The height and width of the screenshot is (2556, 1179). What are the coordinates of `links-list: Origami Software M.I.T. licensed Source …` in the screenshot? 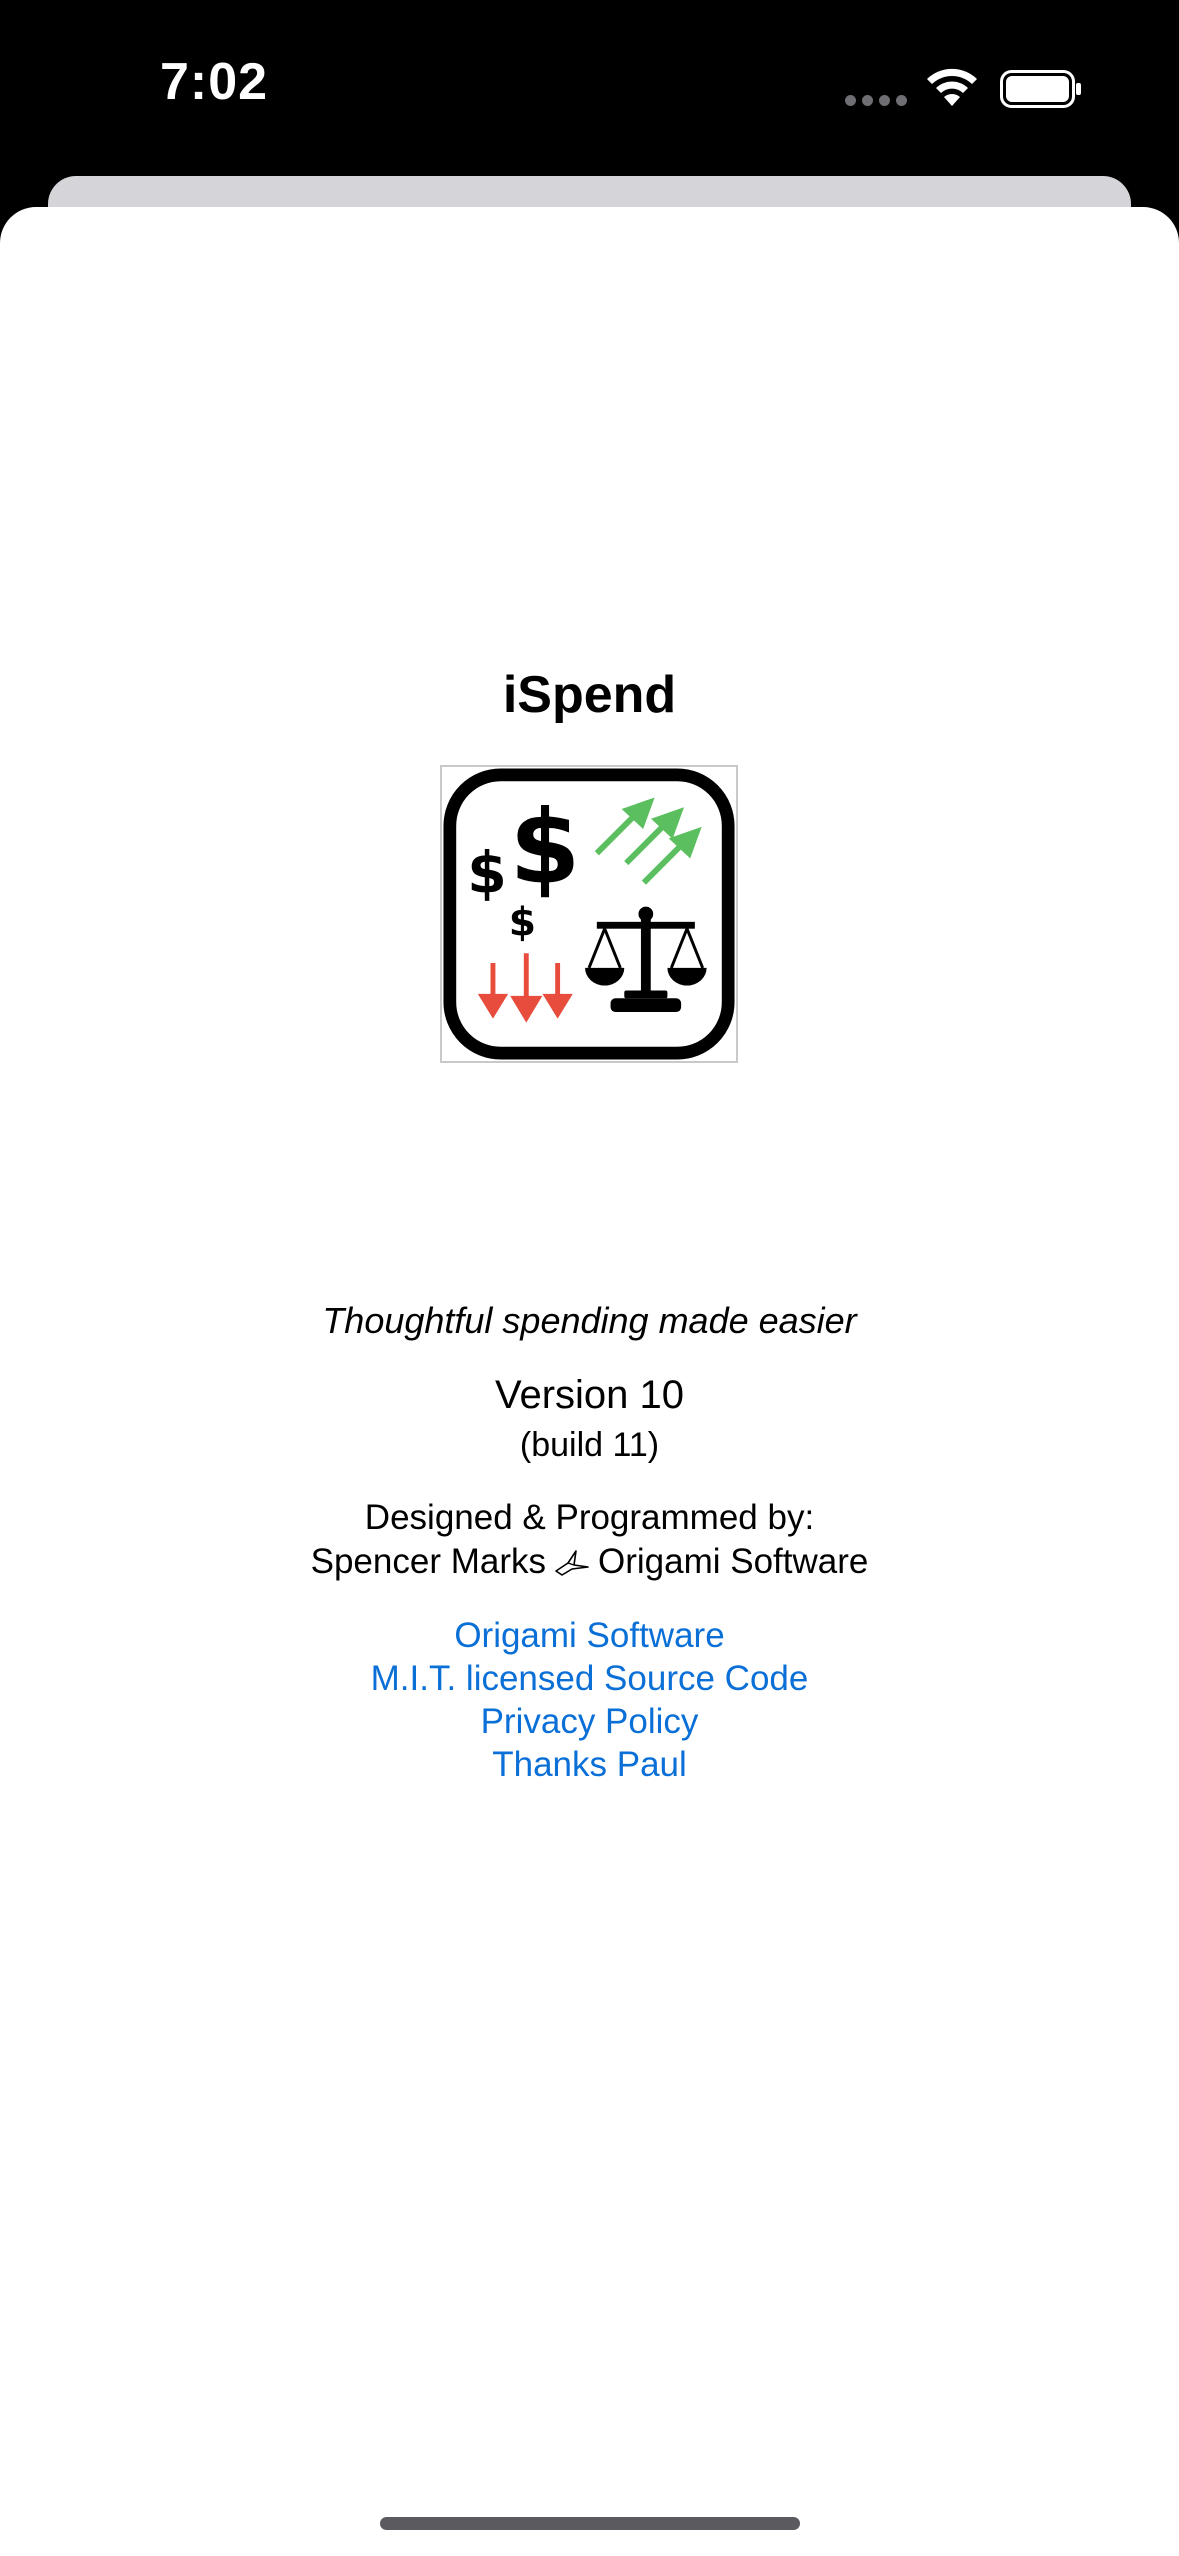 It's located at (589, 1700).